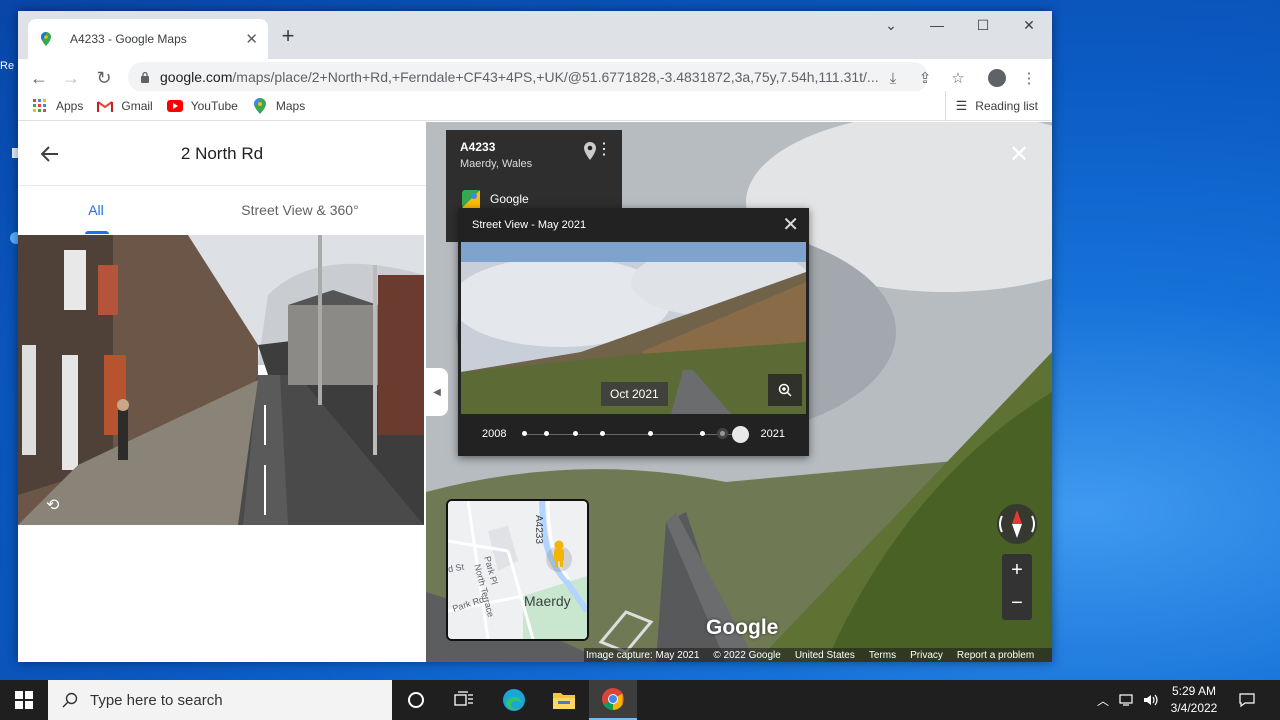  Describe the element at coordinates (634, 394) in the screenshot. I see `hover-date-label: Oct 2021` at that location.